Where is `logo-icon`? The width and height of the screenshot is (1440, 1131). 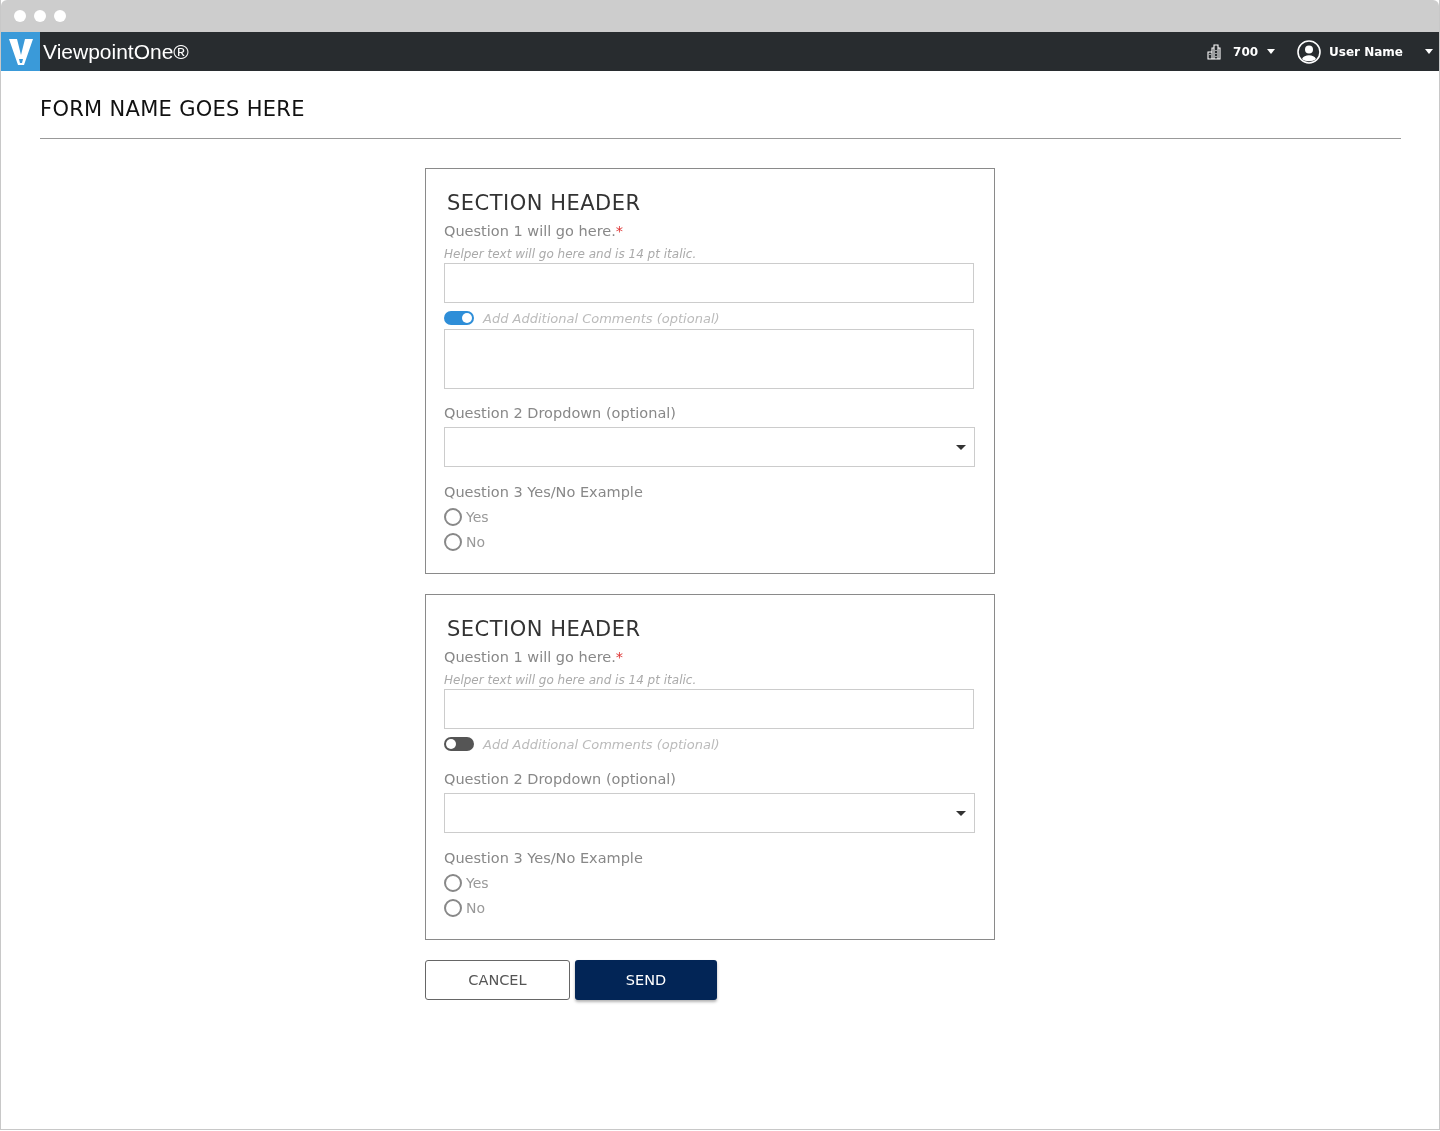 logo-icon is located at coordinates (20, 51).